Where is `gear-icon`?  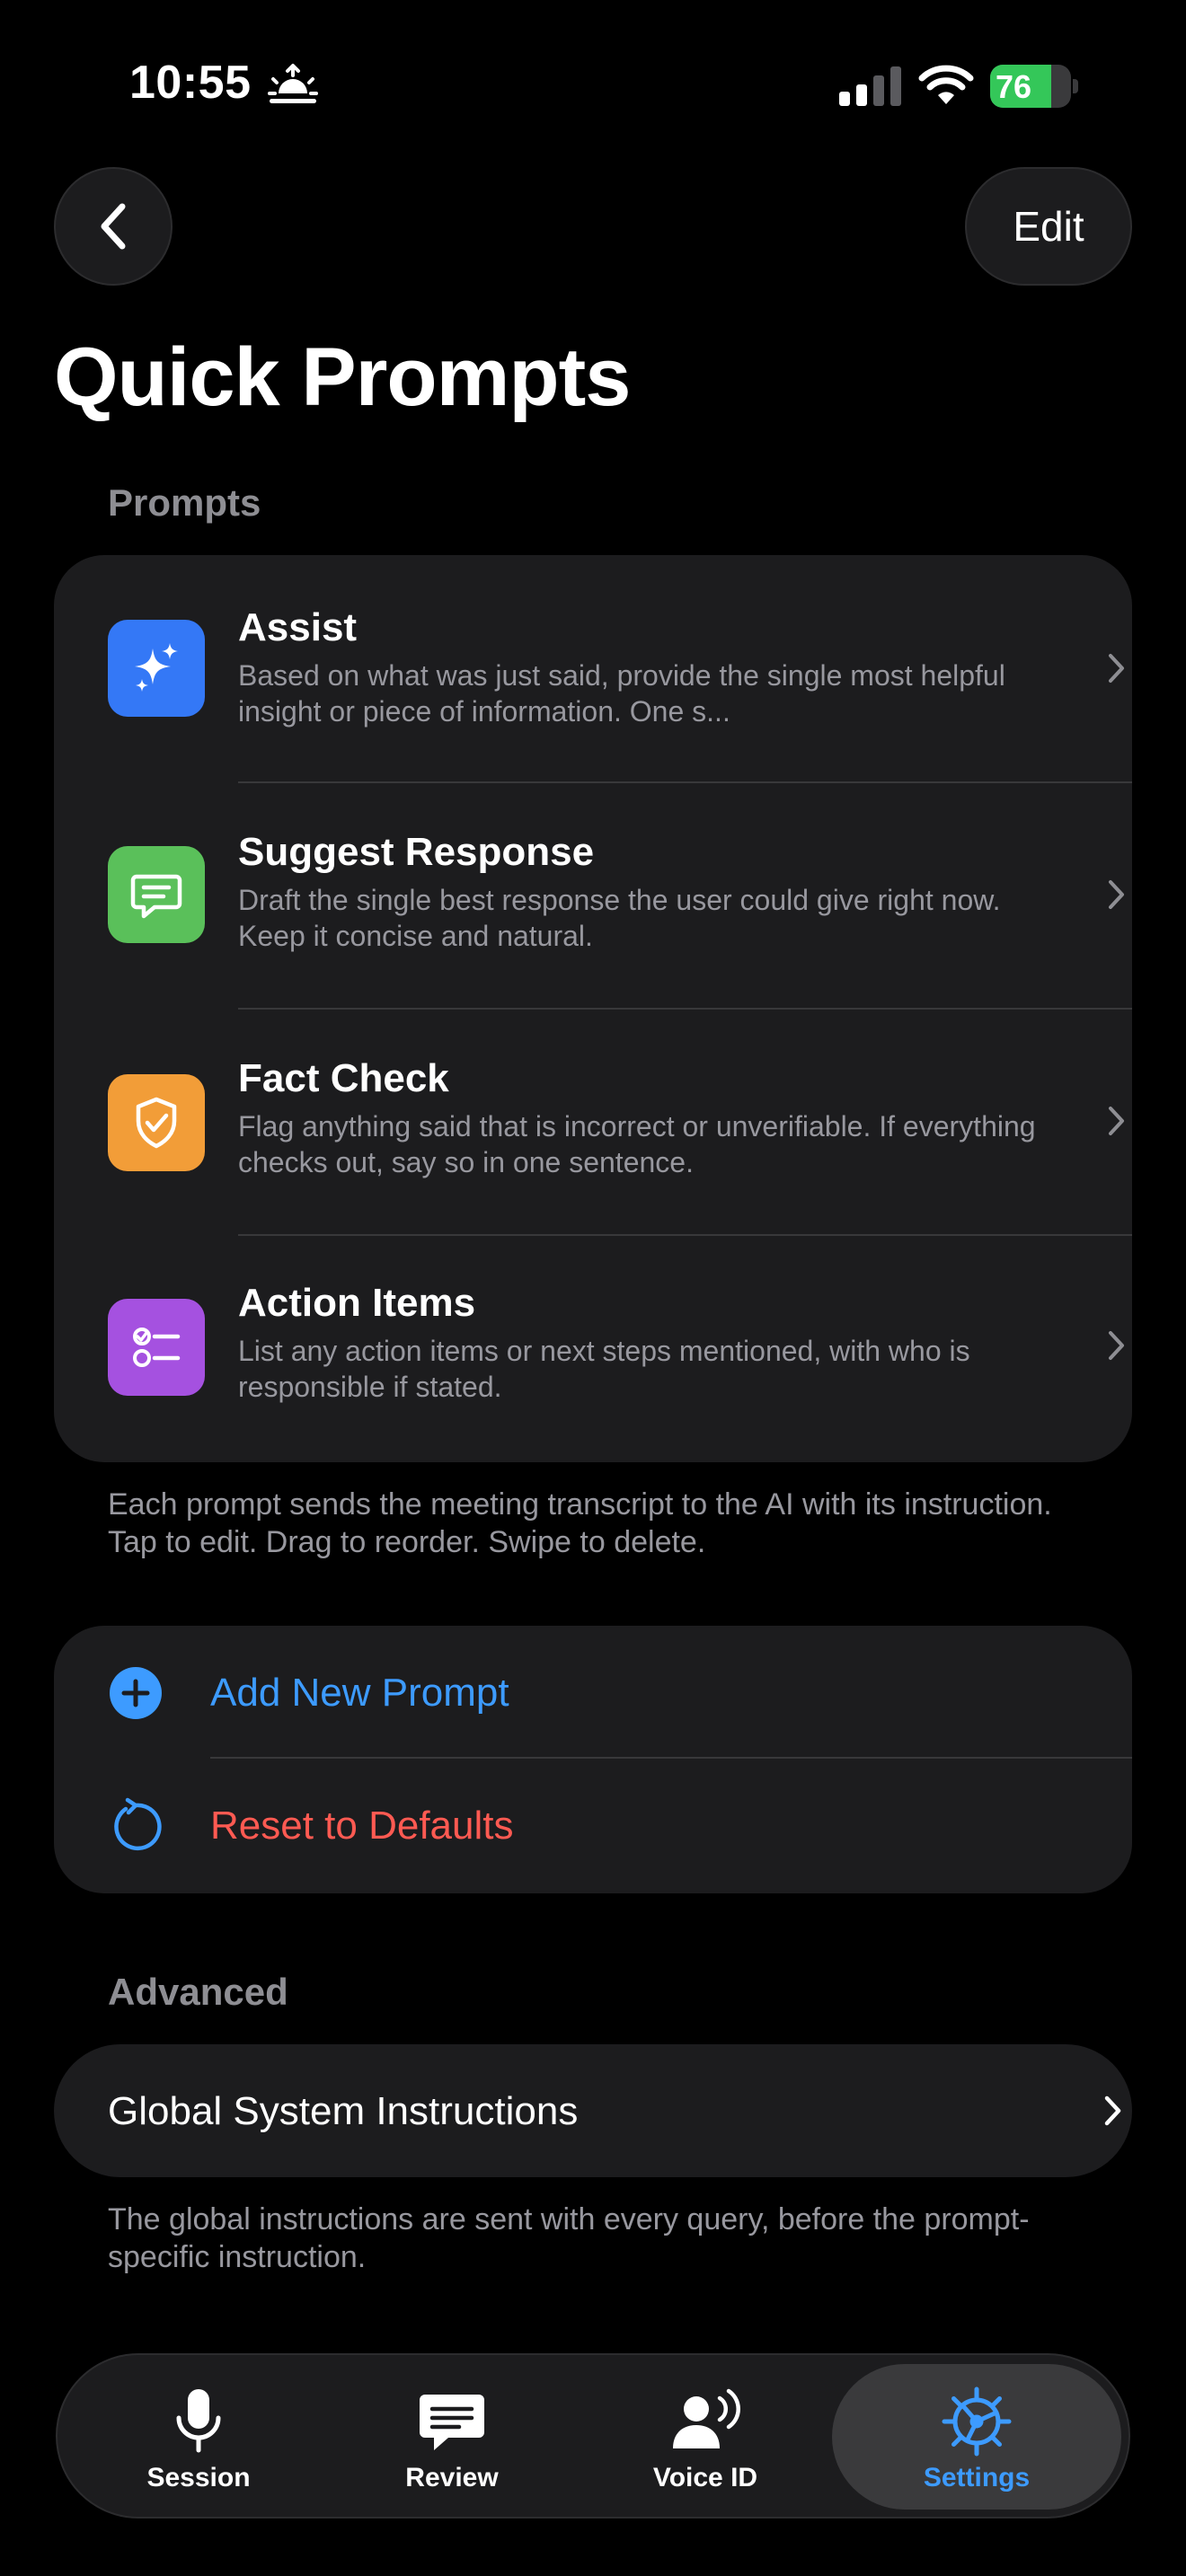
gear-icon is located at coordinates (977, 2421).